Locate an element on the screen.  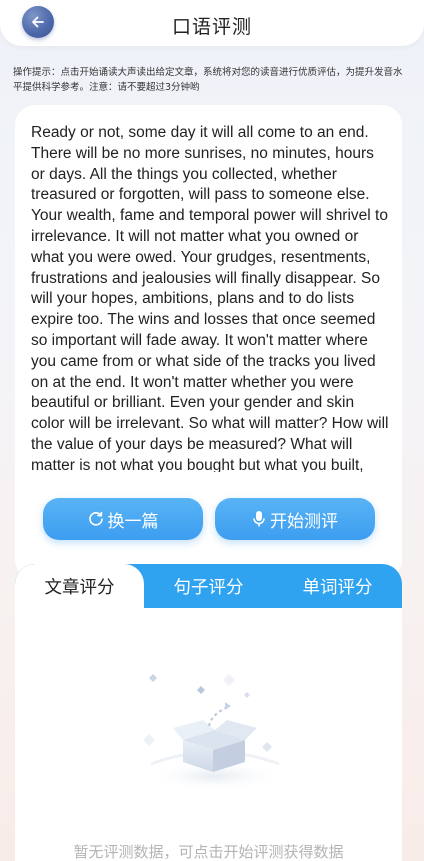
microphone-icon is located at coordinates (259, 519).